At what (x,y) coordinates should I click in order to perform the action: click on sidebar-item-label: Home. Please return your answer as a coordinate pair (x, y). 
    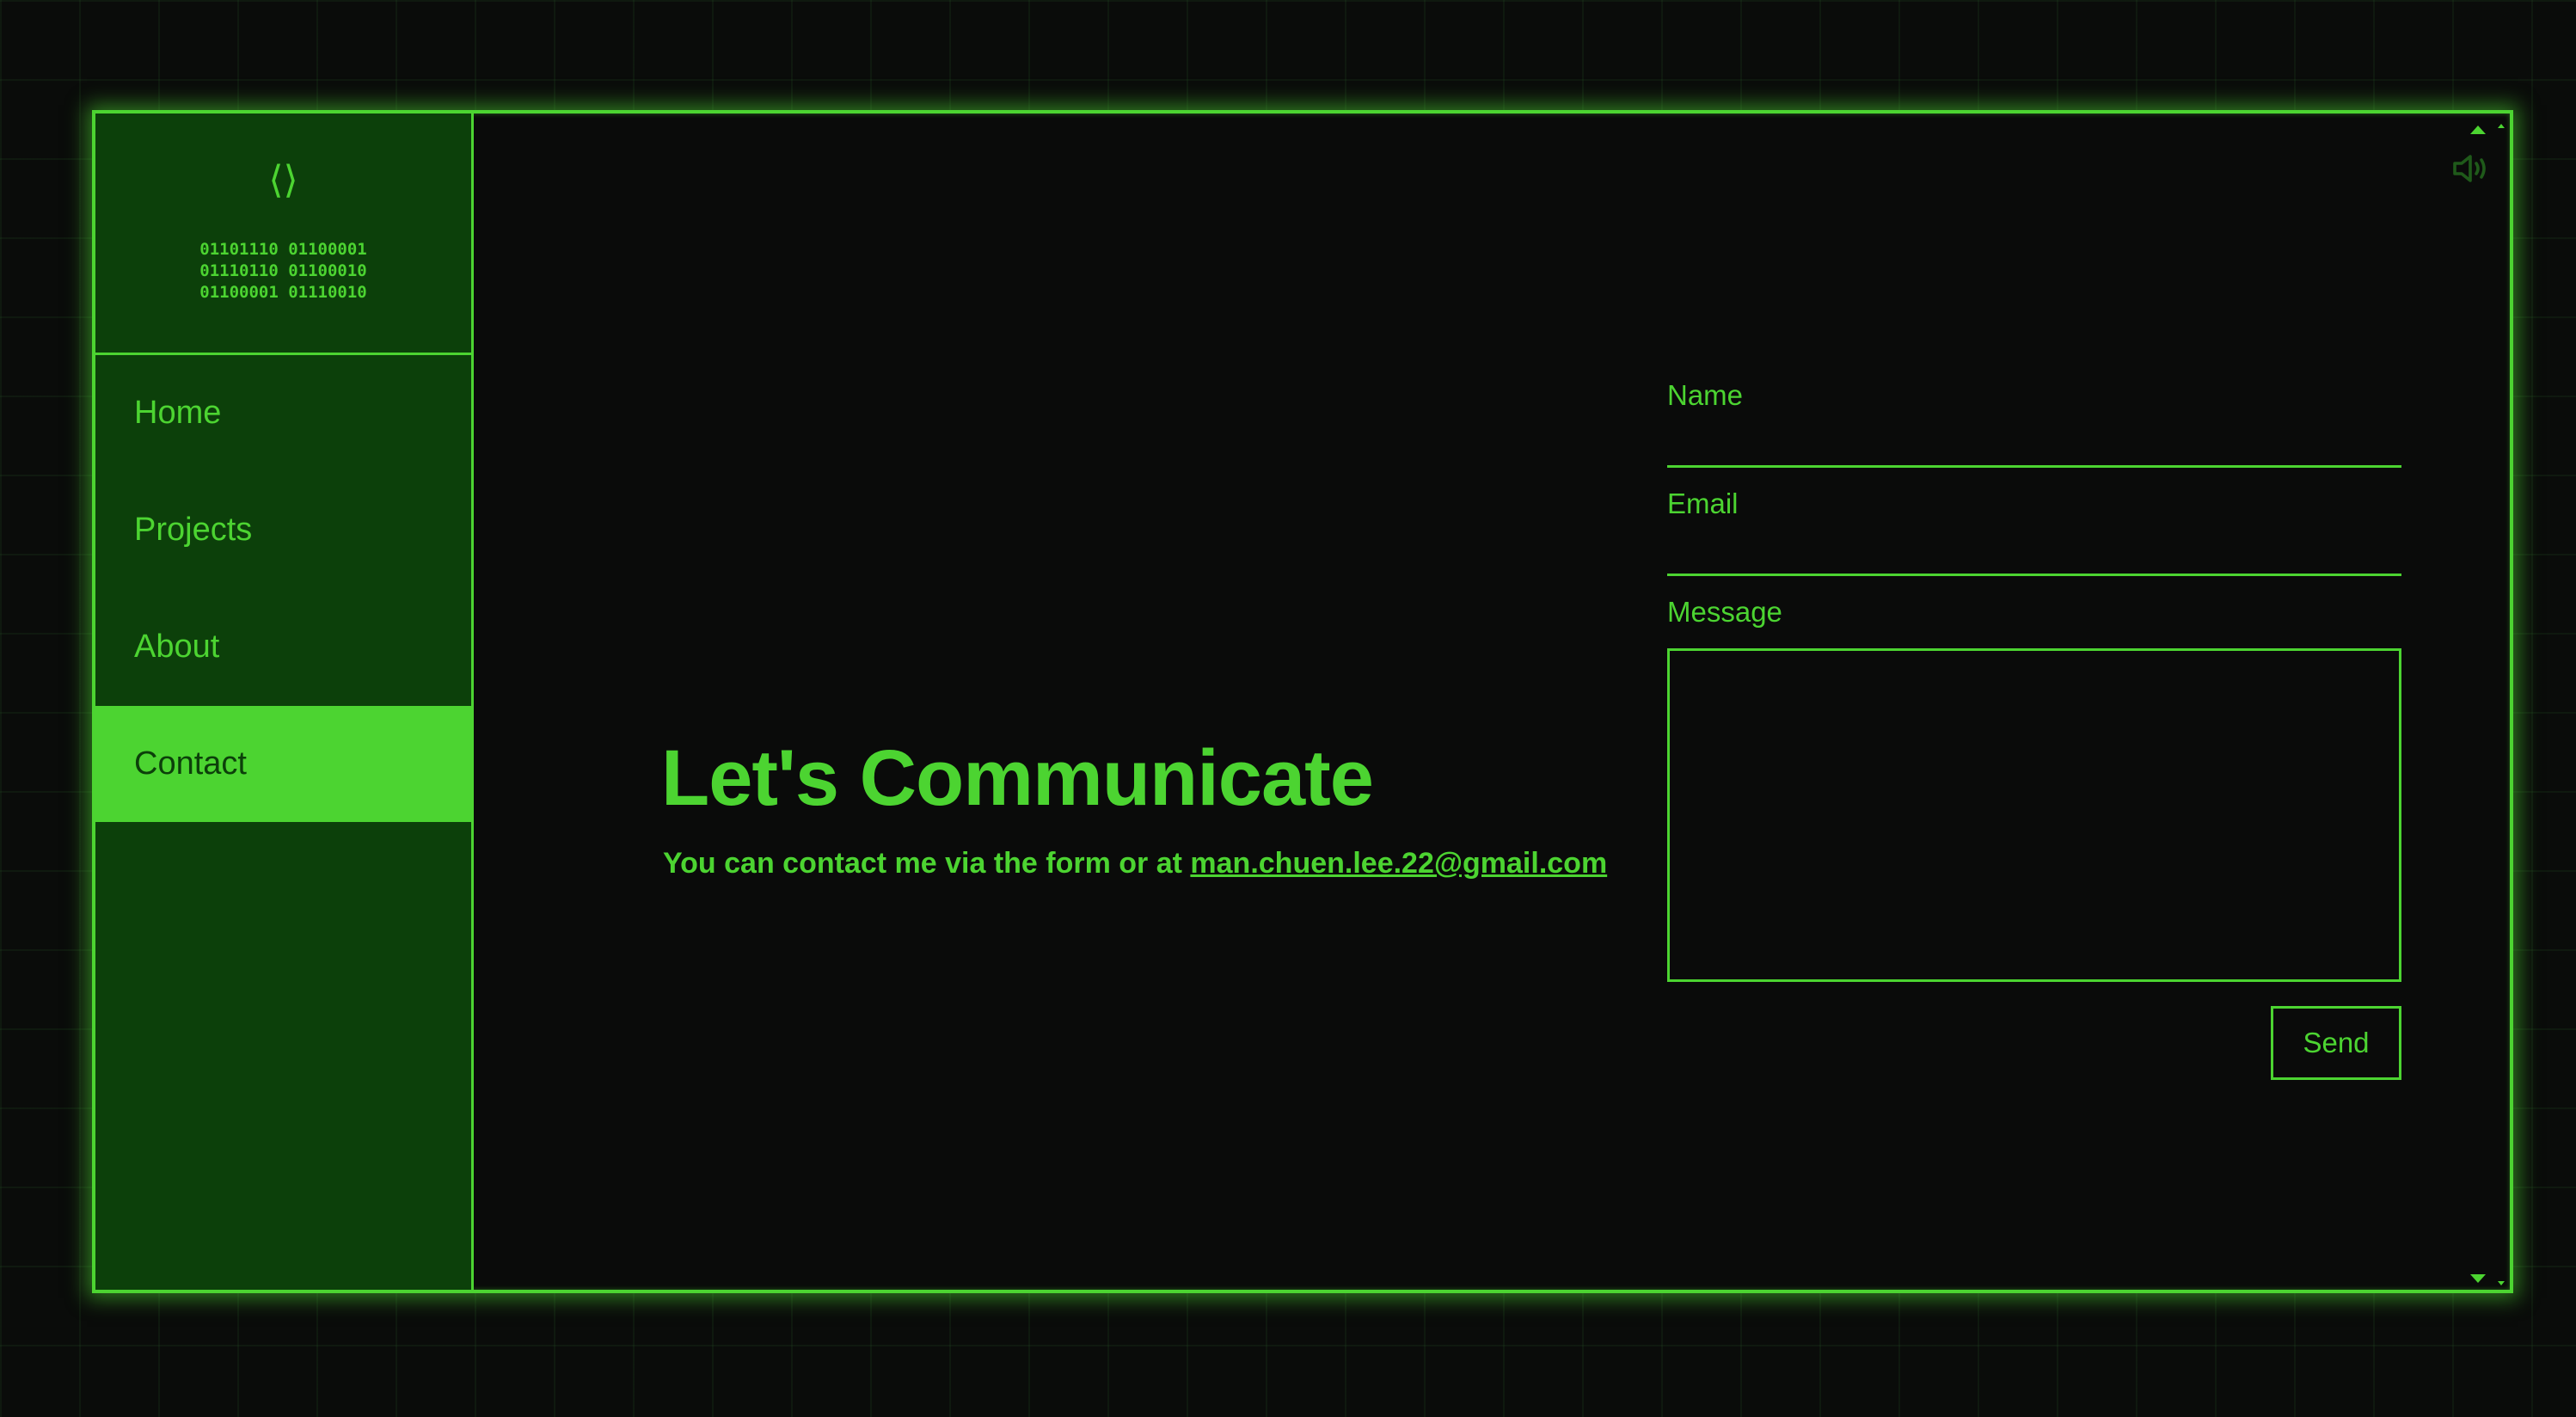
    Looking at the image, I should click on (178, 413).